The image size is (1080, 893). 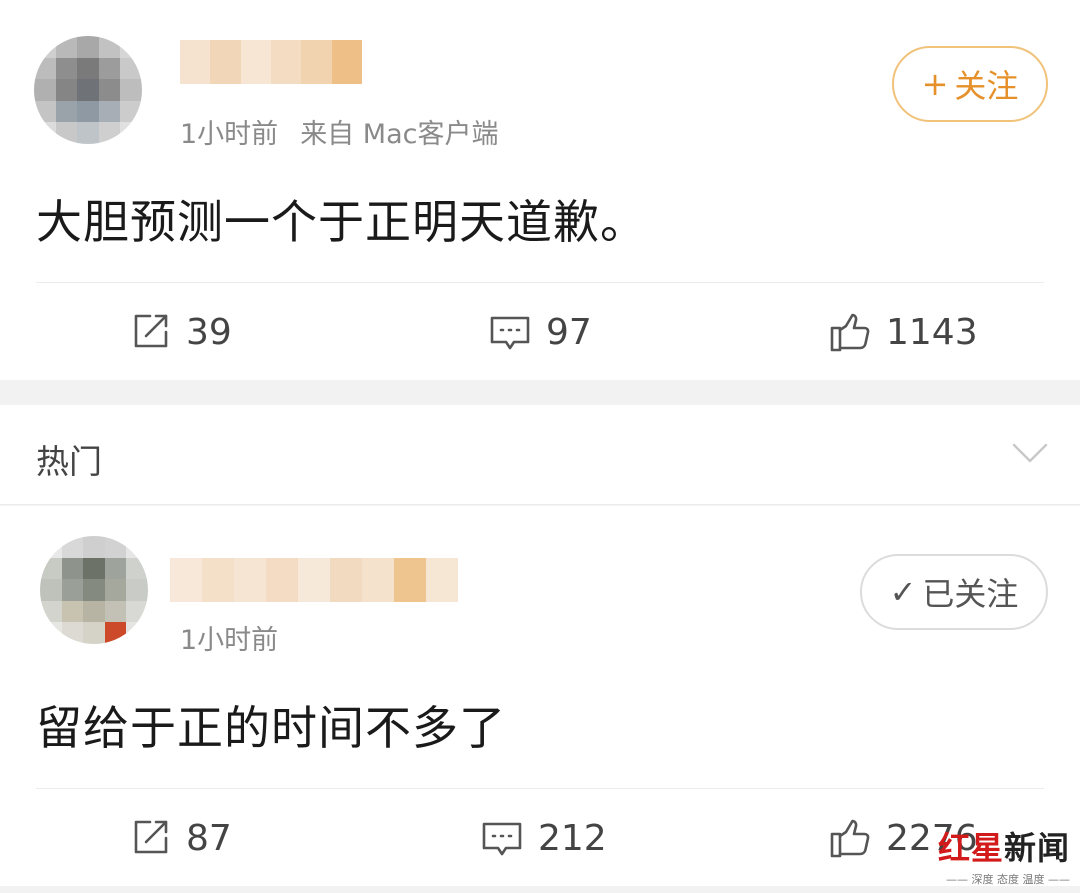 I want to click on watermark-title: 红星新闻, so click(x=1000, y=846).